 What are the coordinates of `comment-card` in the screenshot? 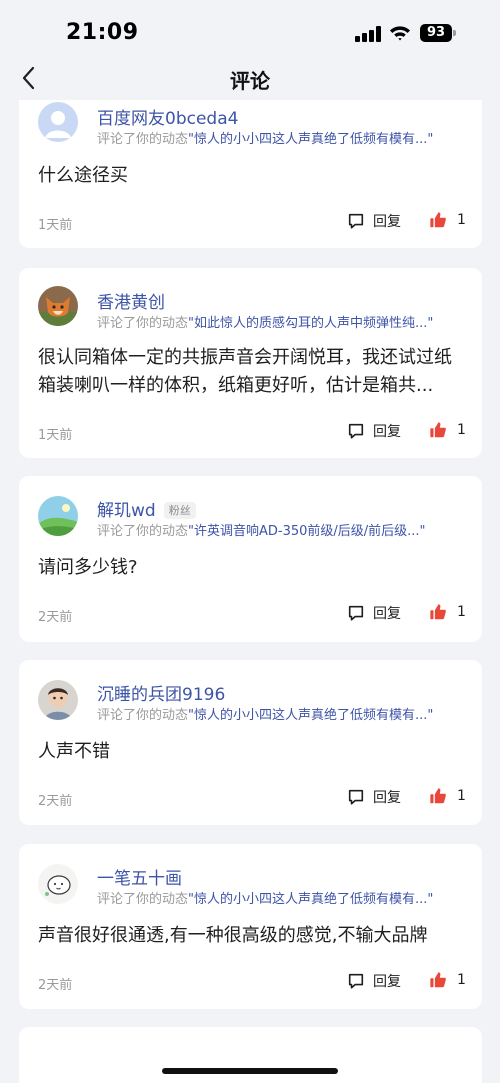 It's located at (250, 1055).